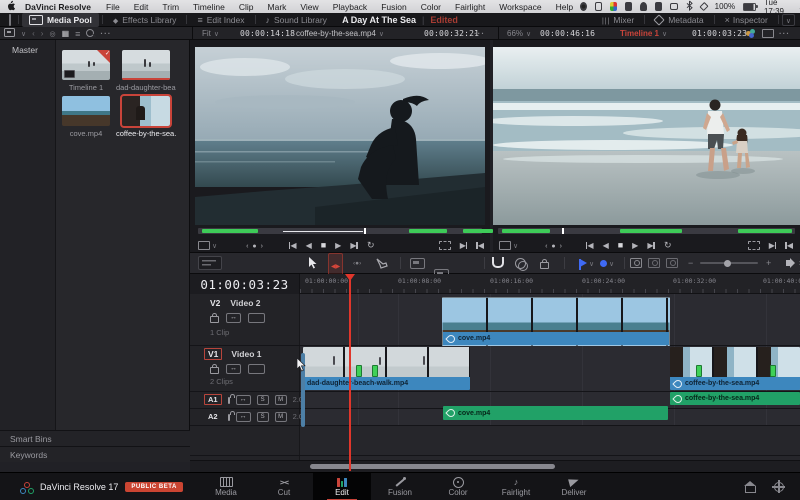 The image size is (800, 500). What do you see at coordinates (86, 133) in the screenshot?
I see `media-clip-label: cove.mp4` at bounding box center [86, 133].